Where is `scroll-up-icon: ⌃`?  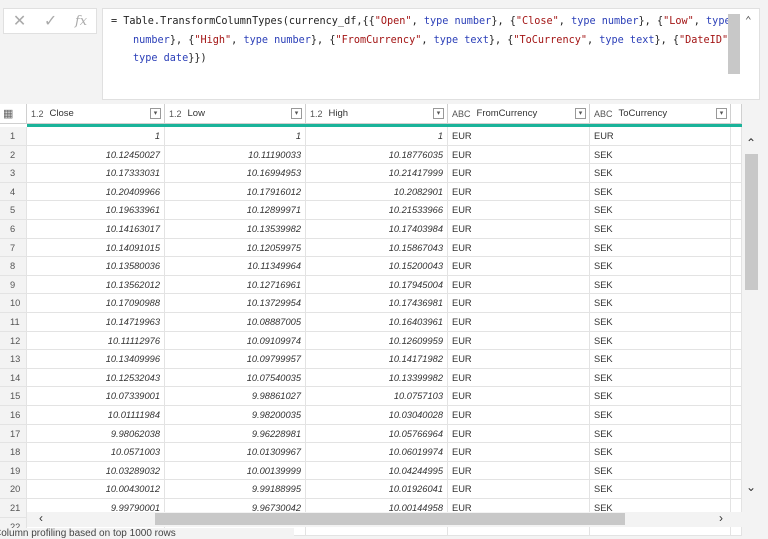 scroll-up-icon: ⌃ is located at coordinates (751, 143).